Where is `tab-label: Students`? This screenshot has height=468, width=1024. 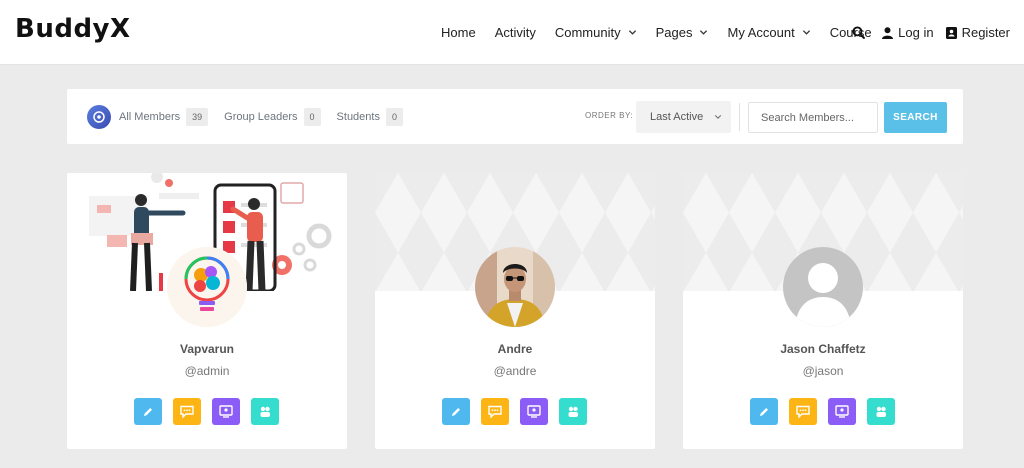
tab-label: Students is located at coordinates (358, 116).